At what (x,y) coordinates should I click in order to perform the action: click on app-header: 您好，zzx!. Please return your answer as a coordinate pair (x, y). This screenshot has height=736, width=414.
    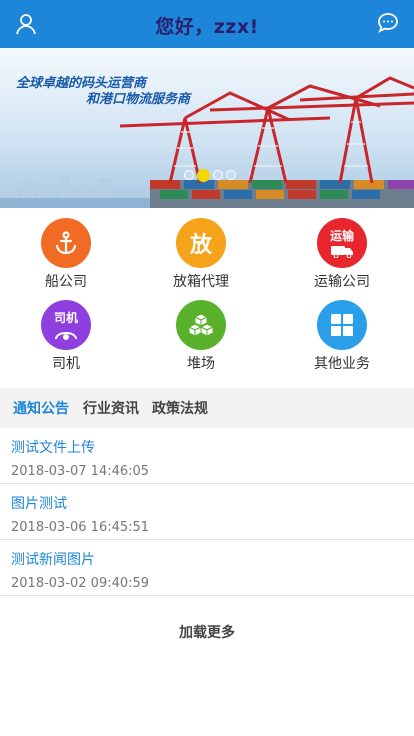
    Looking at the image, I should click on (207, 24).